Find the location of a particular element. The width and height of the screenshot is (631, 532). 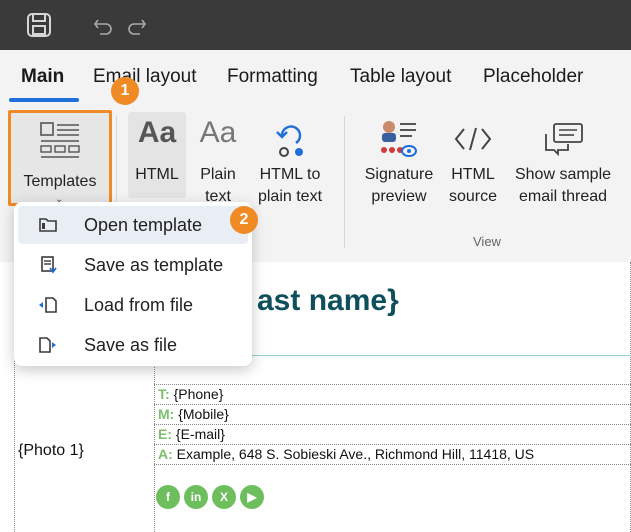

menu-item-load-from-file: Load from file is located at coordinates (133, 305).